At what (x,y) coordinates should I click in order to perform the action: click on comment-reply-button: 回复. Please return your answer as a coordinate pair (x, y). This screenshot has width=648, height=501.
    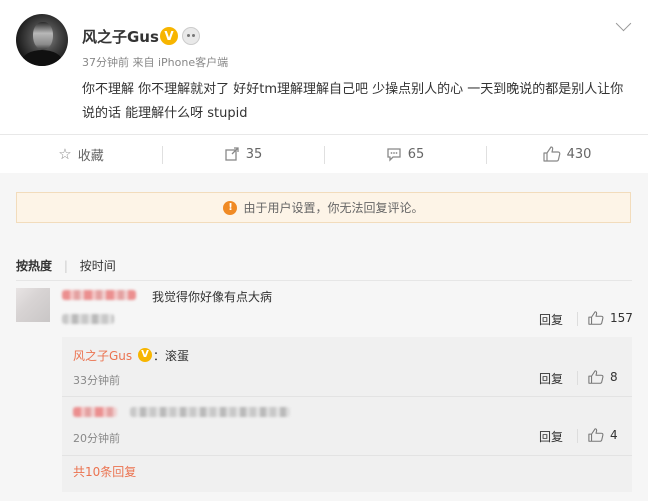
    Looking at the image, I should click on (551, 319).